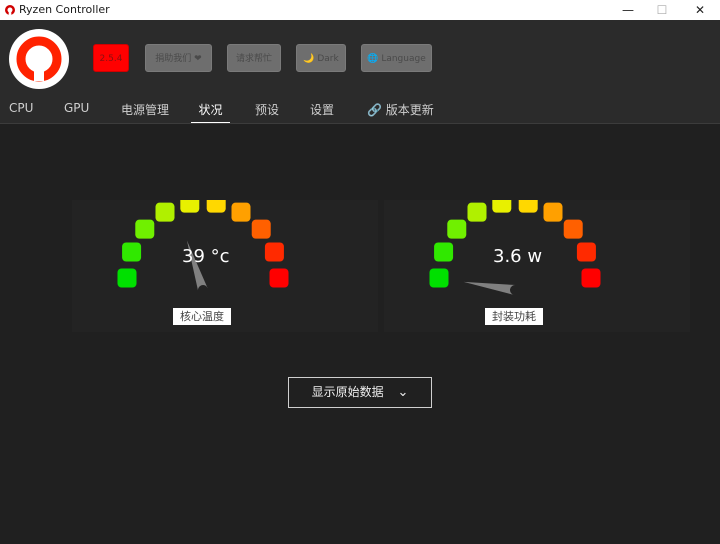 The width and height of the screenshot is (720, 544). I want to click on ryzen-logo-icon, so click(39, 59).